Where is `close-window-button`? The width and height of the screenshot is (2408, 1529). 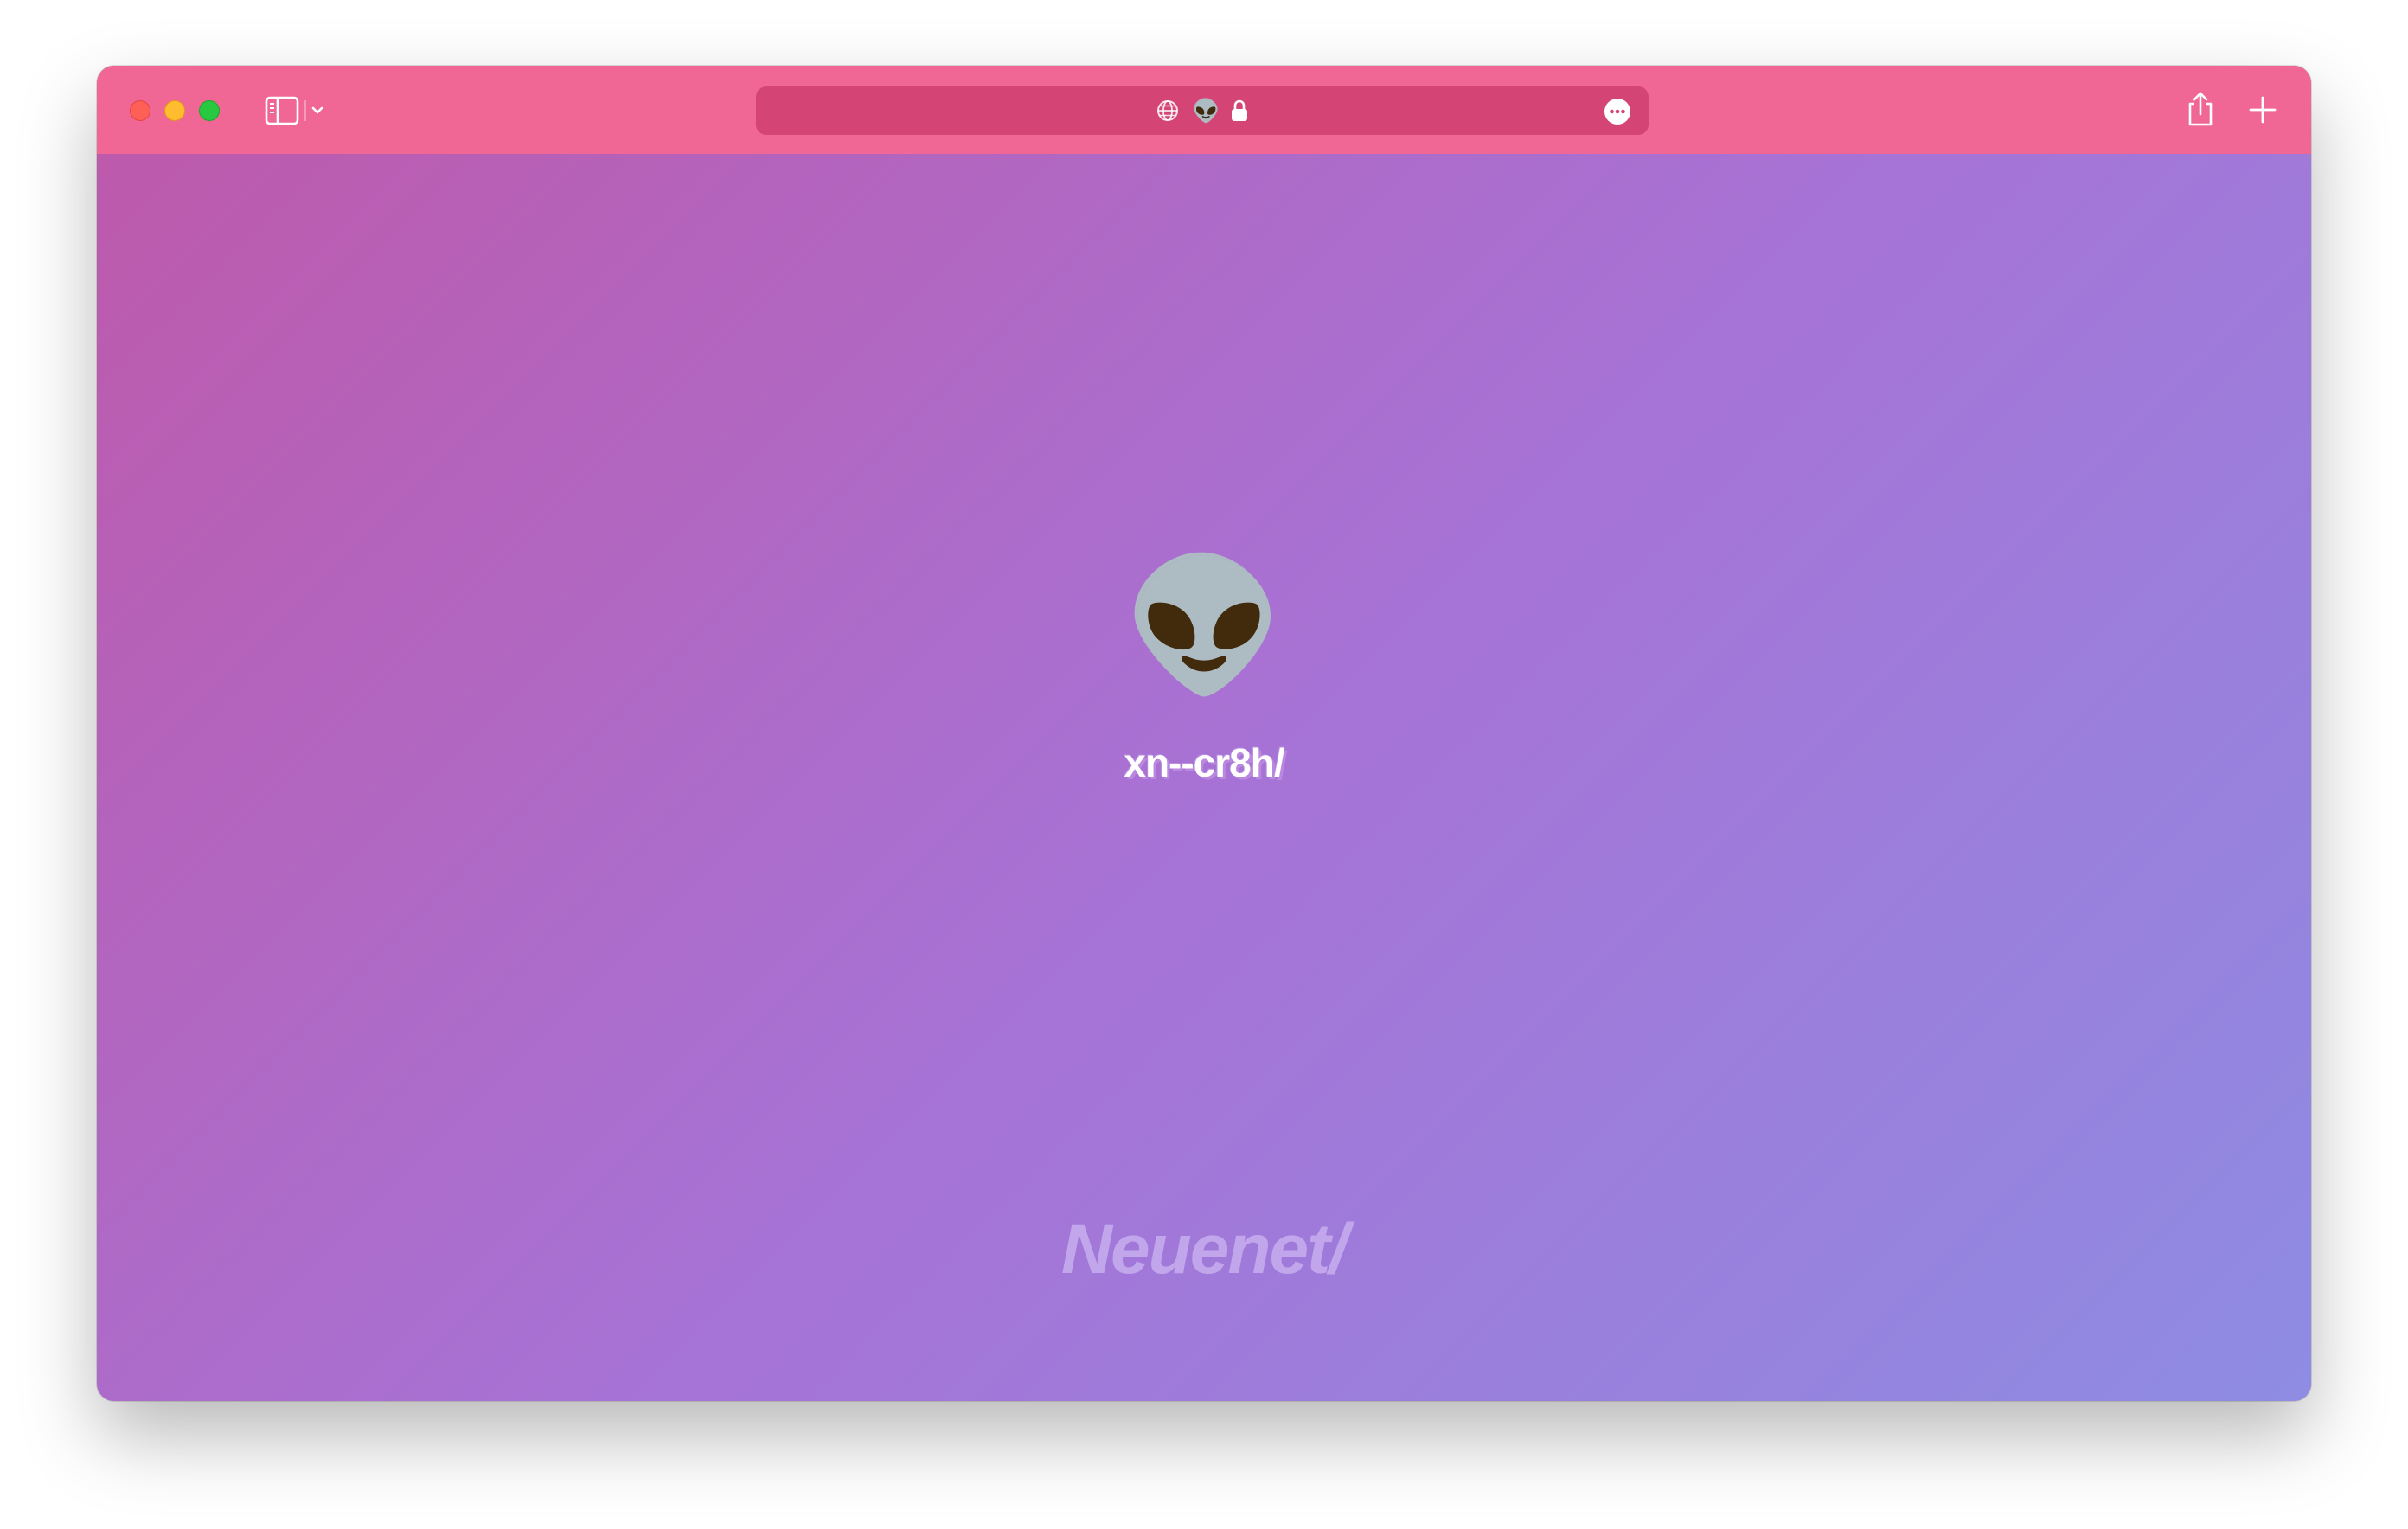 close-window-button is located at coordinates (140, 111).